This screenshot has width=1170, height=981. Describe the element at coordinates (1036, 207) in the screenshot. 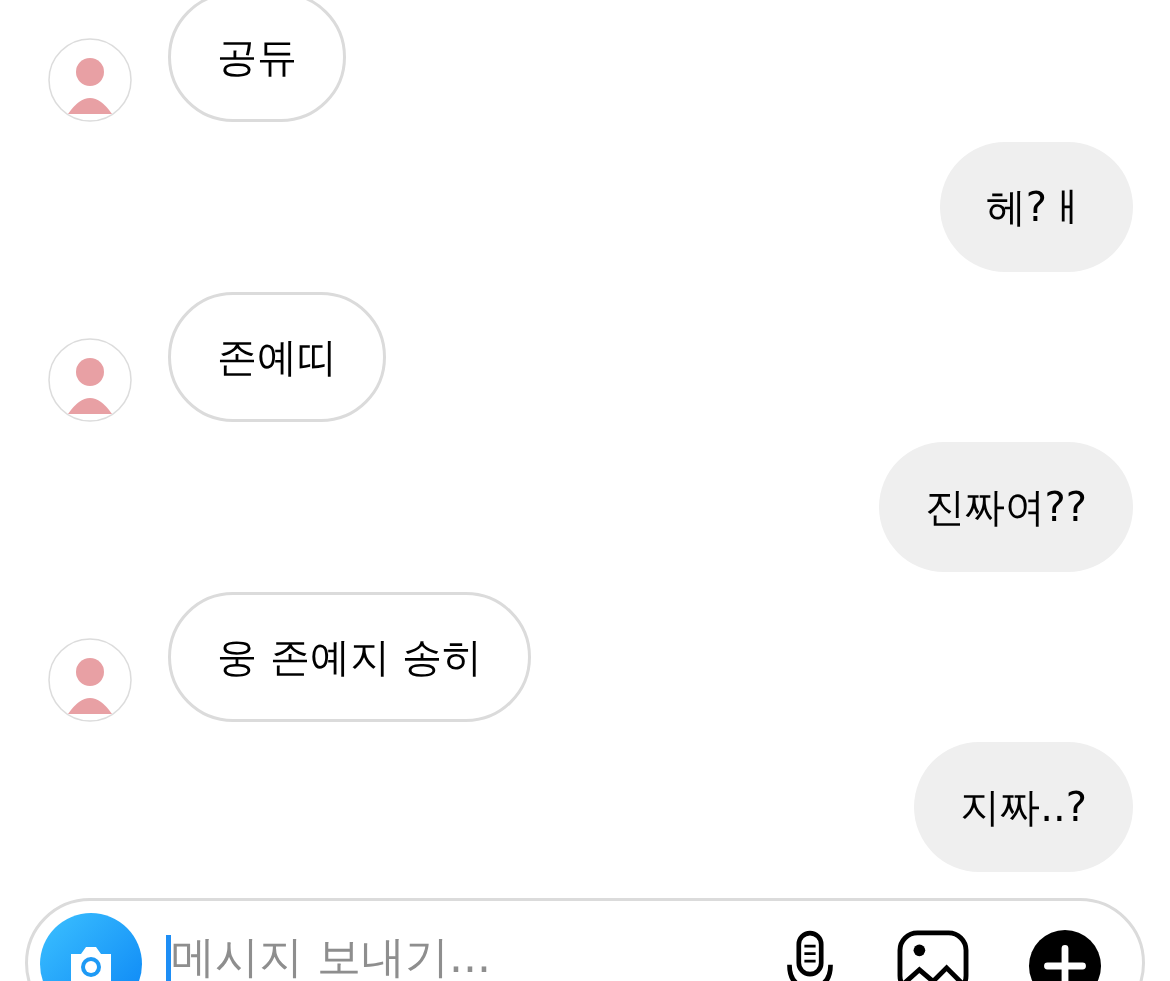

I see `message-bubble: 헤?ㅐ` at that location.